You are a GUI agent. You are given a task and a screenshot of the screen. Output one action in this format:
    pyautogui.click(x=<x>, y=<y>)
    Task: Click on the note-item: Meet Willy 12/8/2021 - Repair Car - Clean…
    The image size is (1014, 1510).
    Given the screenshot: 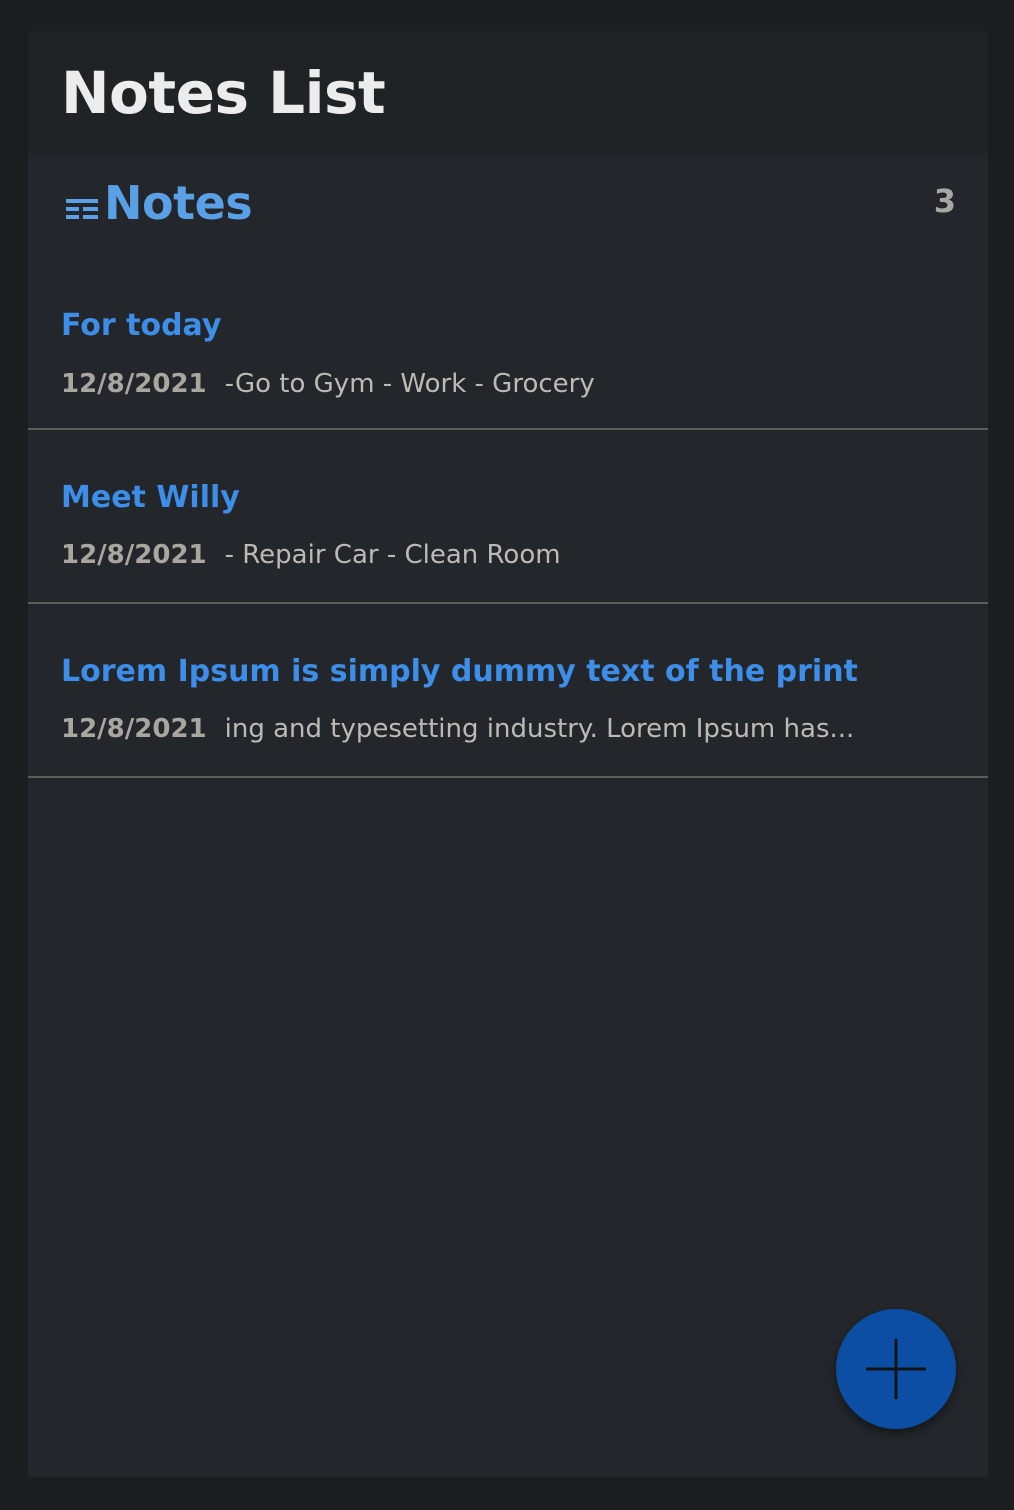 What is the action you would take?
    pyautogui.click(x=508, y=517)
    